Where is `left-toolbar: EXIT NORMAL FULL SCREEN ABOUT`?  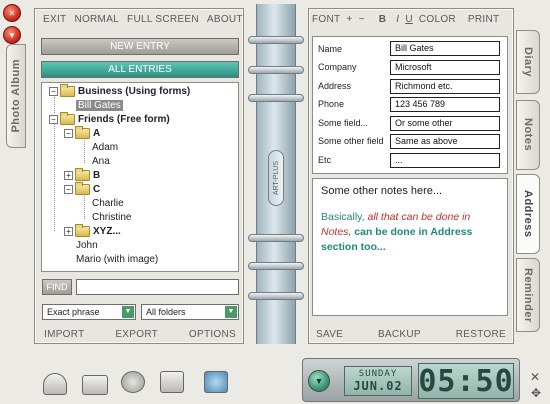
left-toolbar: EXIT NORMAL FULL SCREEN ABOUT is located at coordinates (143, 19).